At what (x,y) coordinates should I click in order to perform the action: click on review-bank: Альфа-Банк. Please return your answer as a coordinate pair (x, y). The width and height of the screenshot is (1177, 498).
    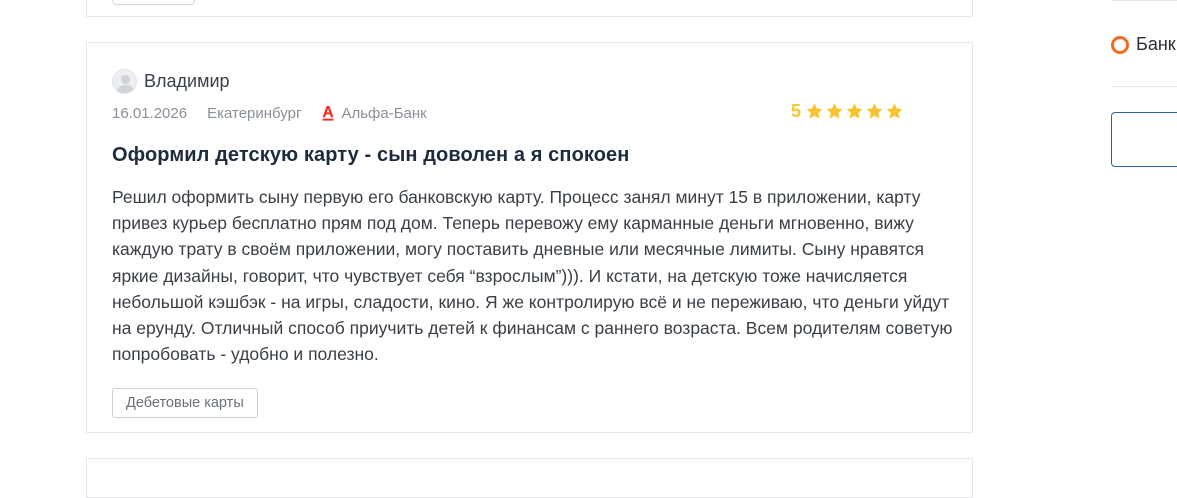
    Looking at the image, I should click on (374, 113).